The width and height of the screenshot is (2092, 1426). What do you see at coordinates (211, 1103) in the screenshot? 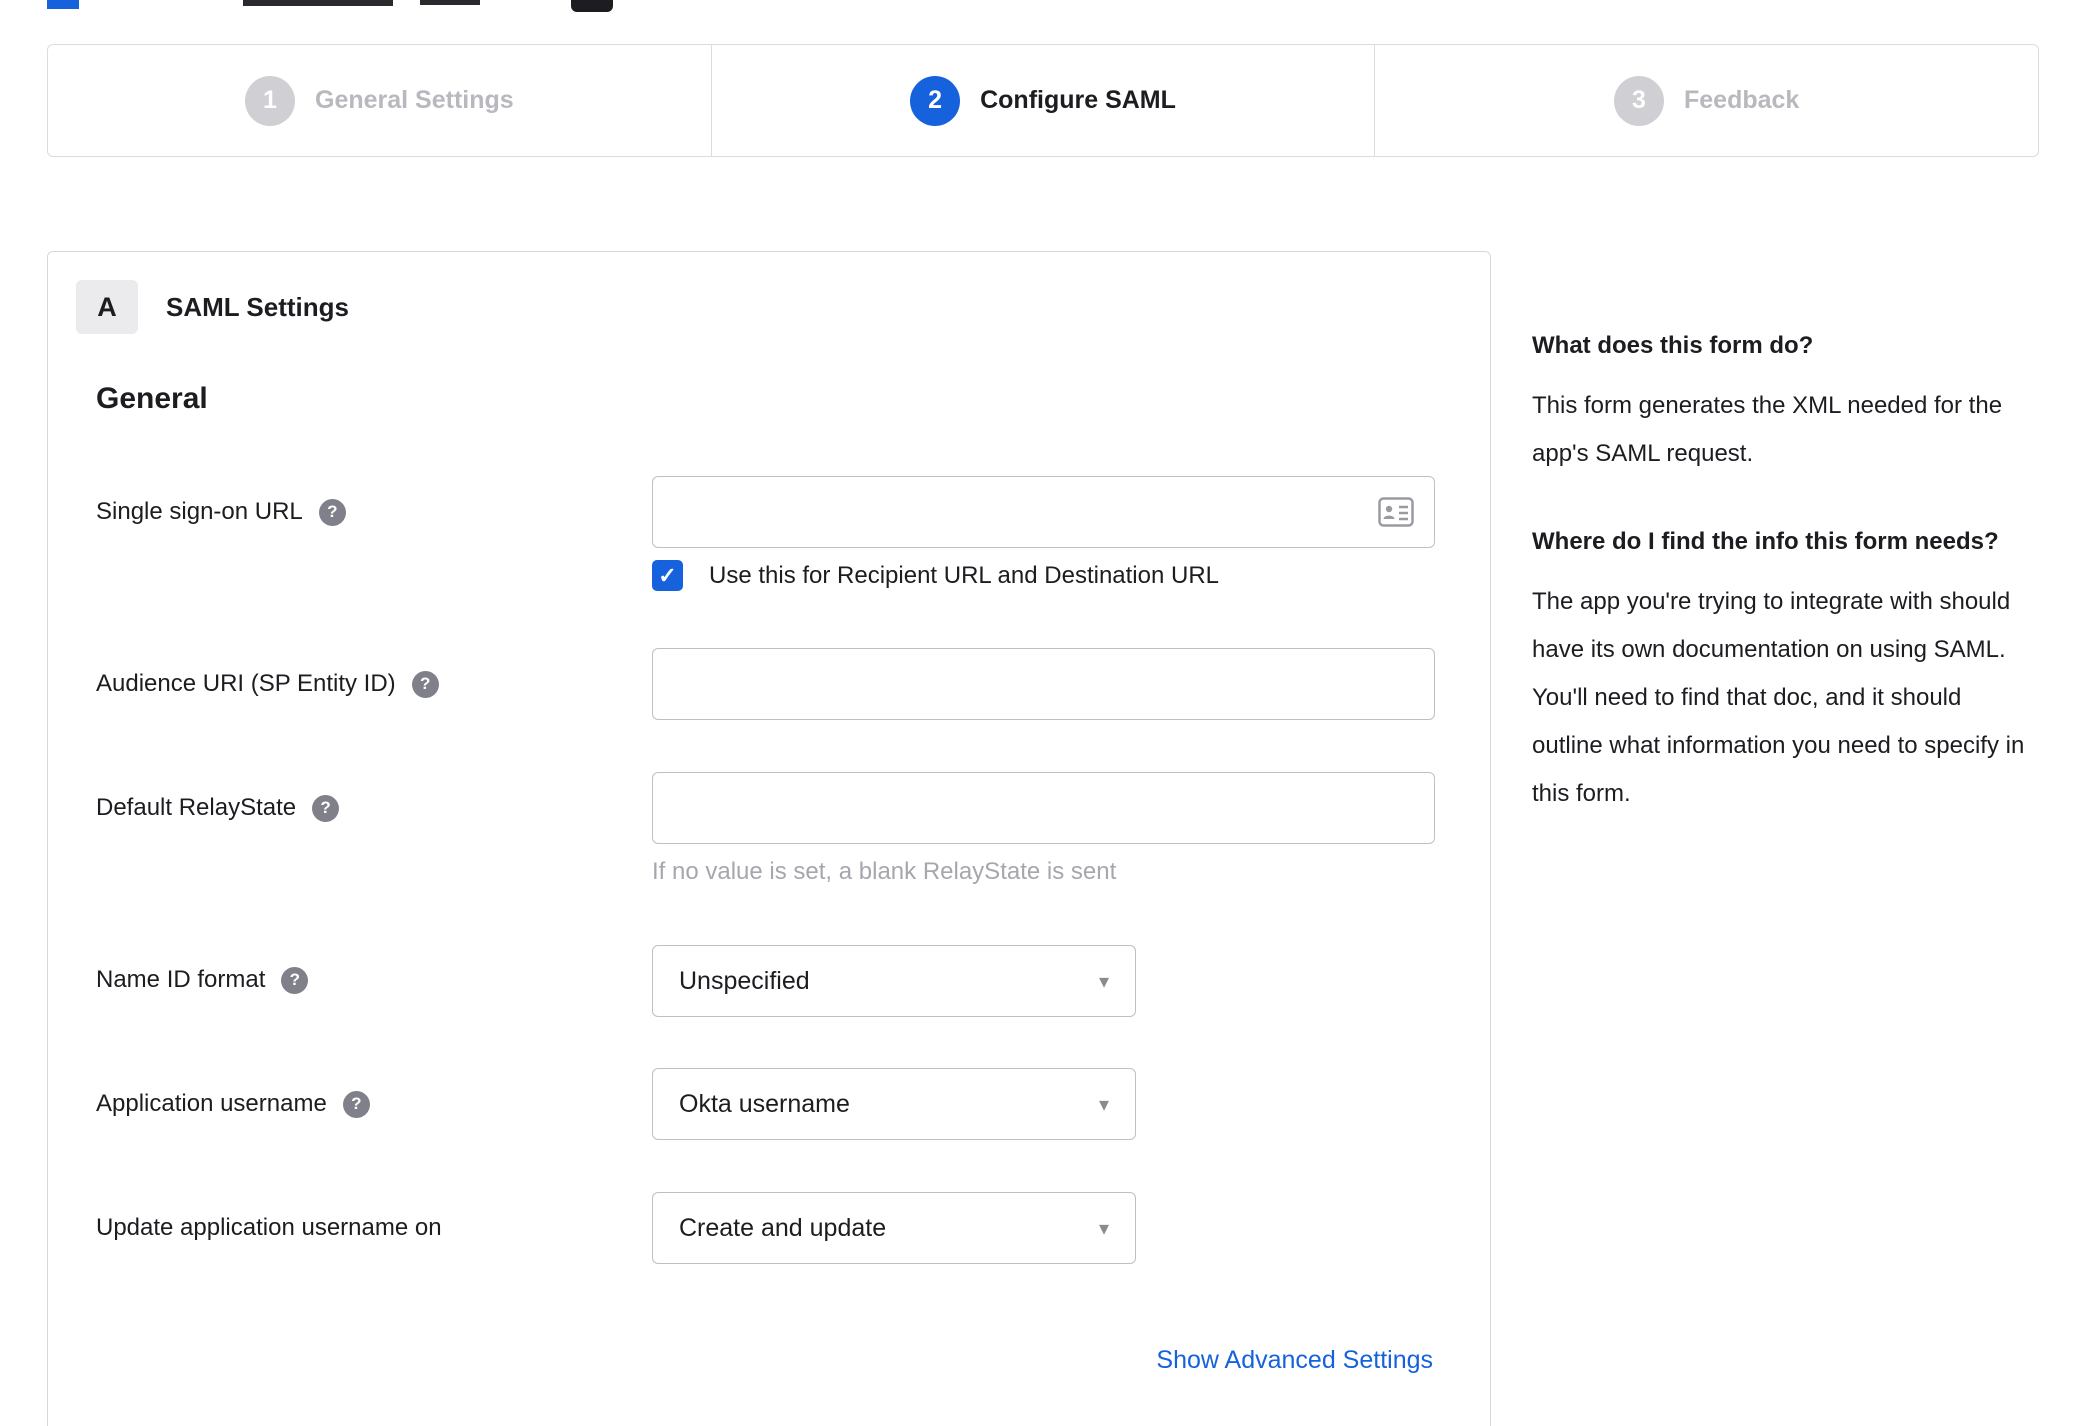
I see `app-username-label: Application username` at bounding box center [211, 1103].